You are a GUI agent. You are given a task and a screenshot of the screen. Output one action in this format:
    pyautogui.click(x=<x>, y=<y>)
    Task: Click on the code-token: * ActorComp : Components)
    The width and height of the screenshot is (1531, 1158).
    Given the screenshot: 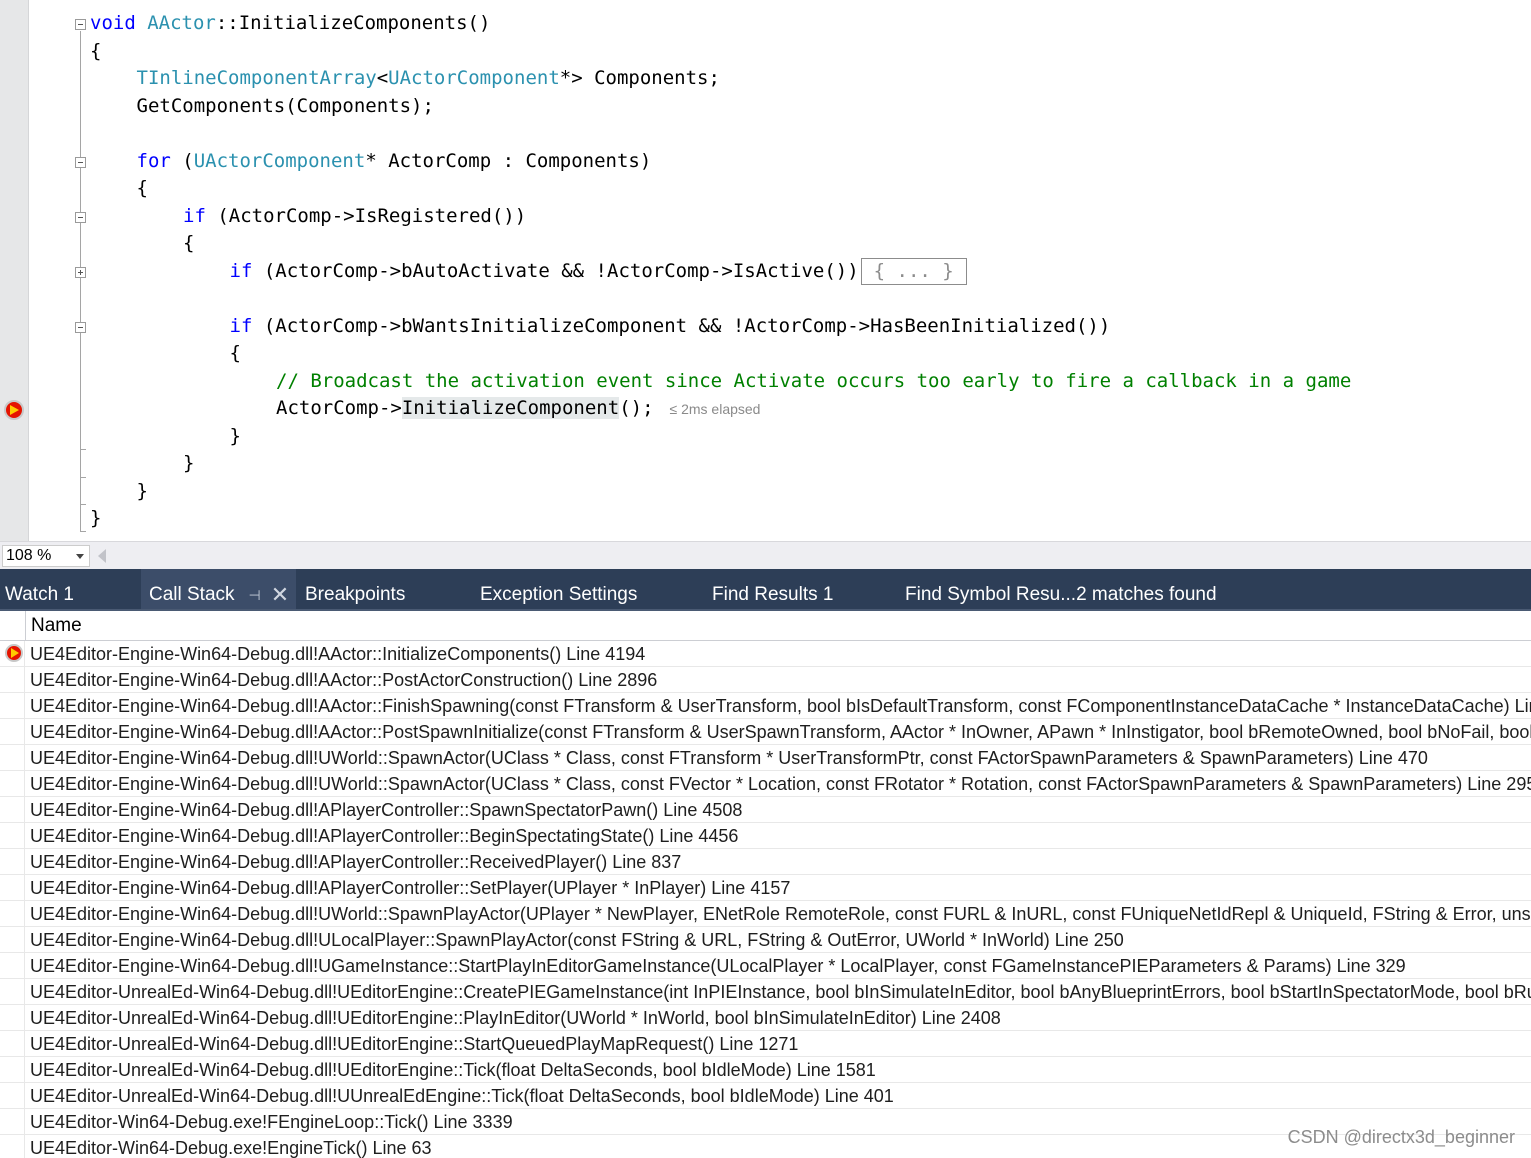 What is the action you would take?
    pyautogui.click(x=508, y=160)
    